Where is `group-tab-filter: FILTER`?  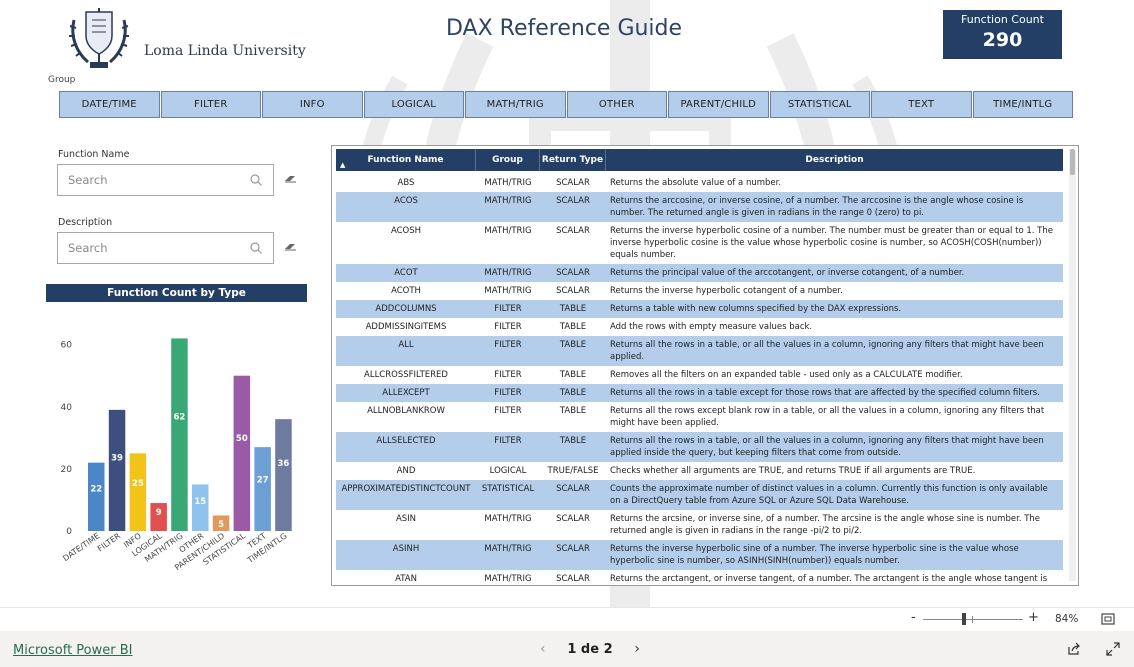
group-tab-filter: FILTER is located at coordinates (210, 104).